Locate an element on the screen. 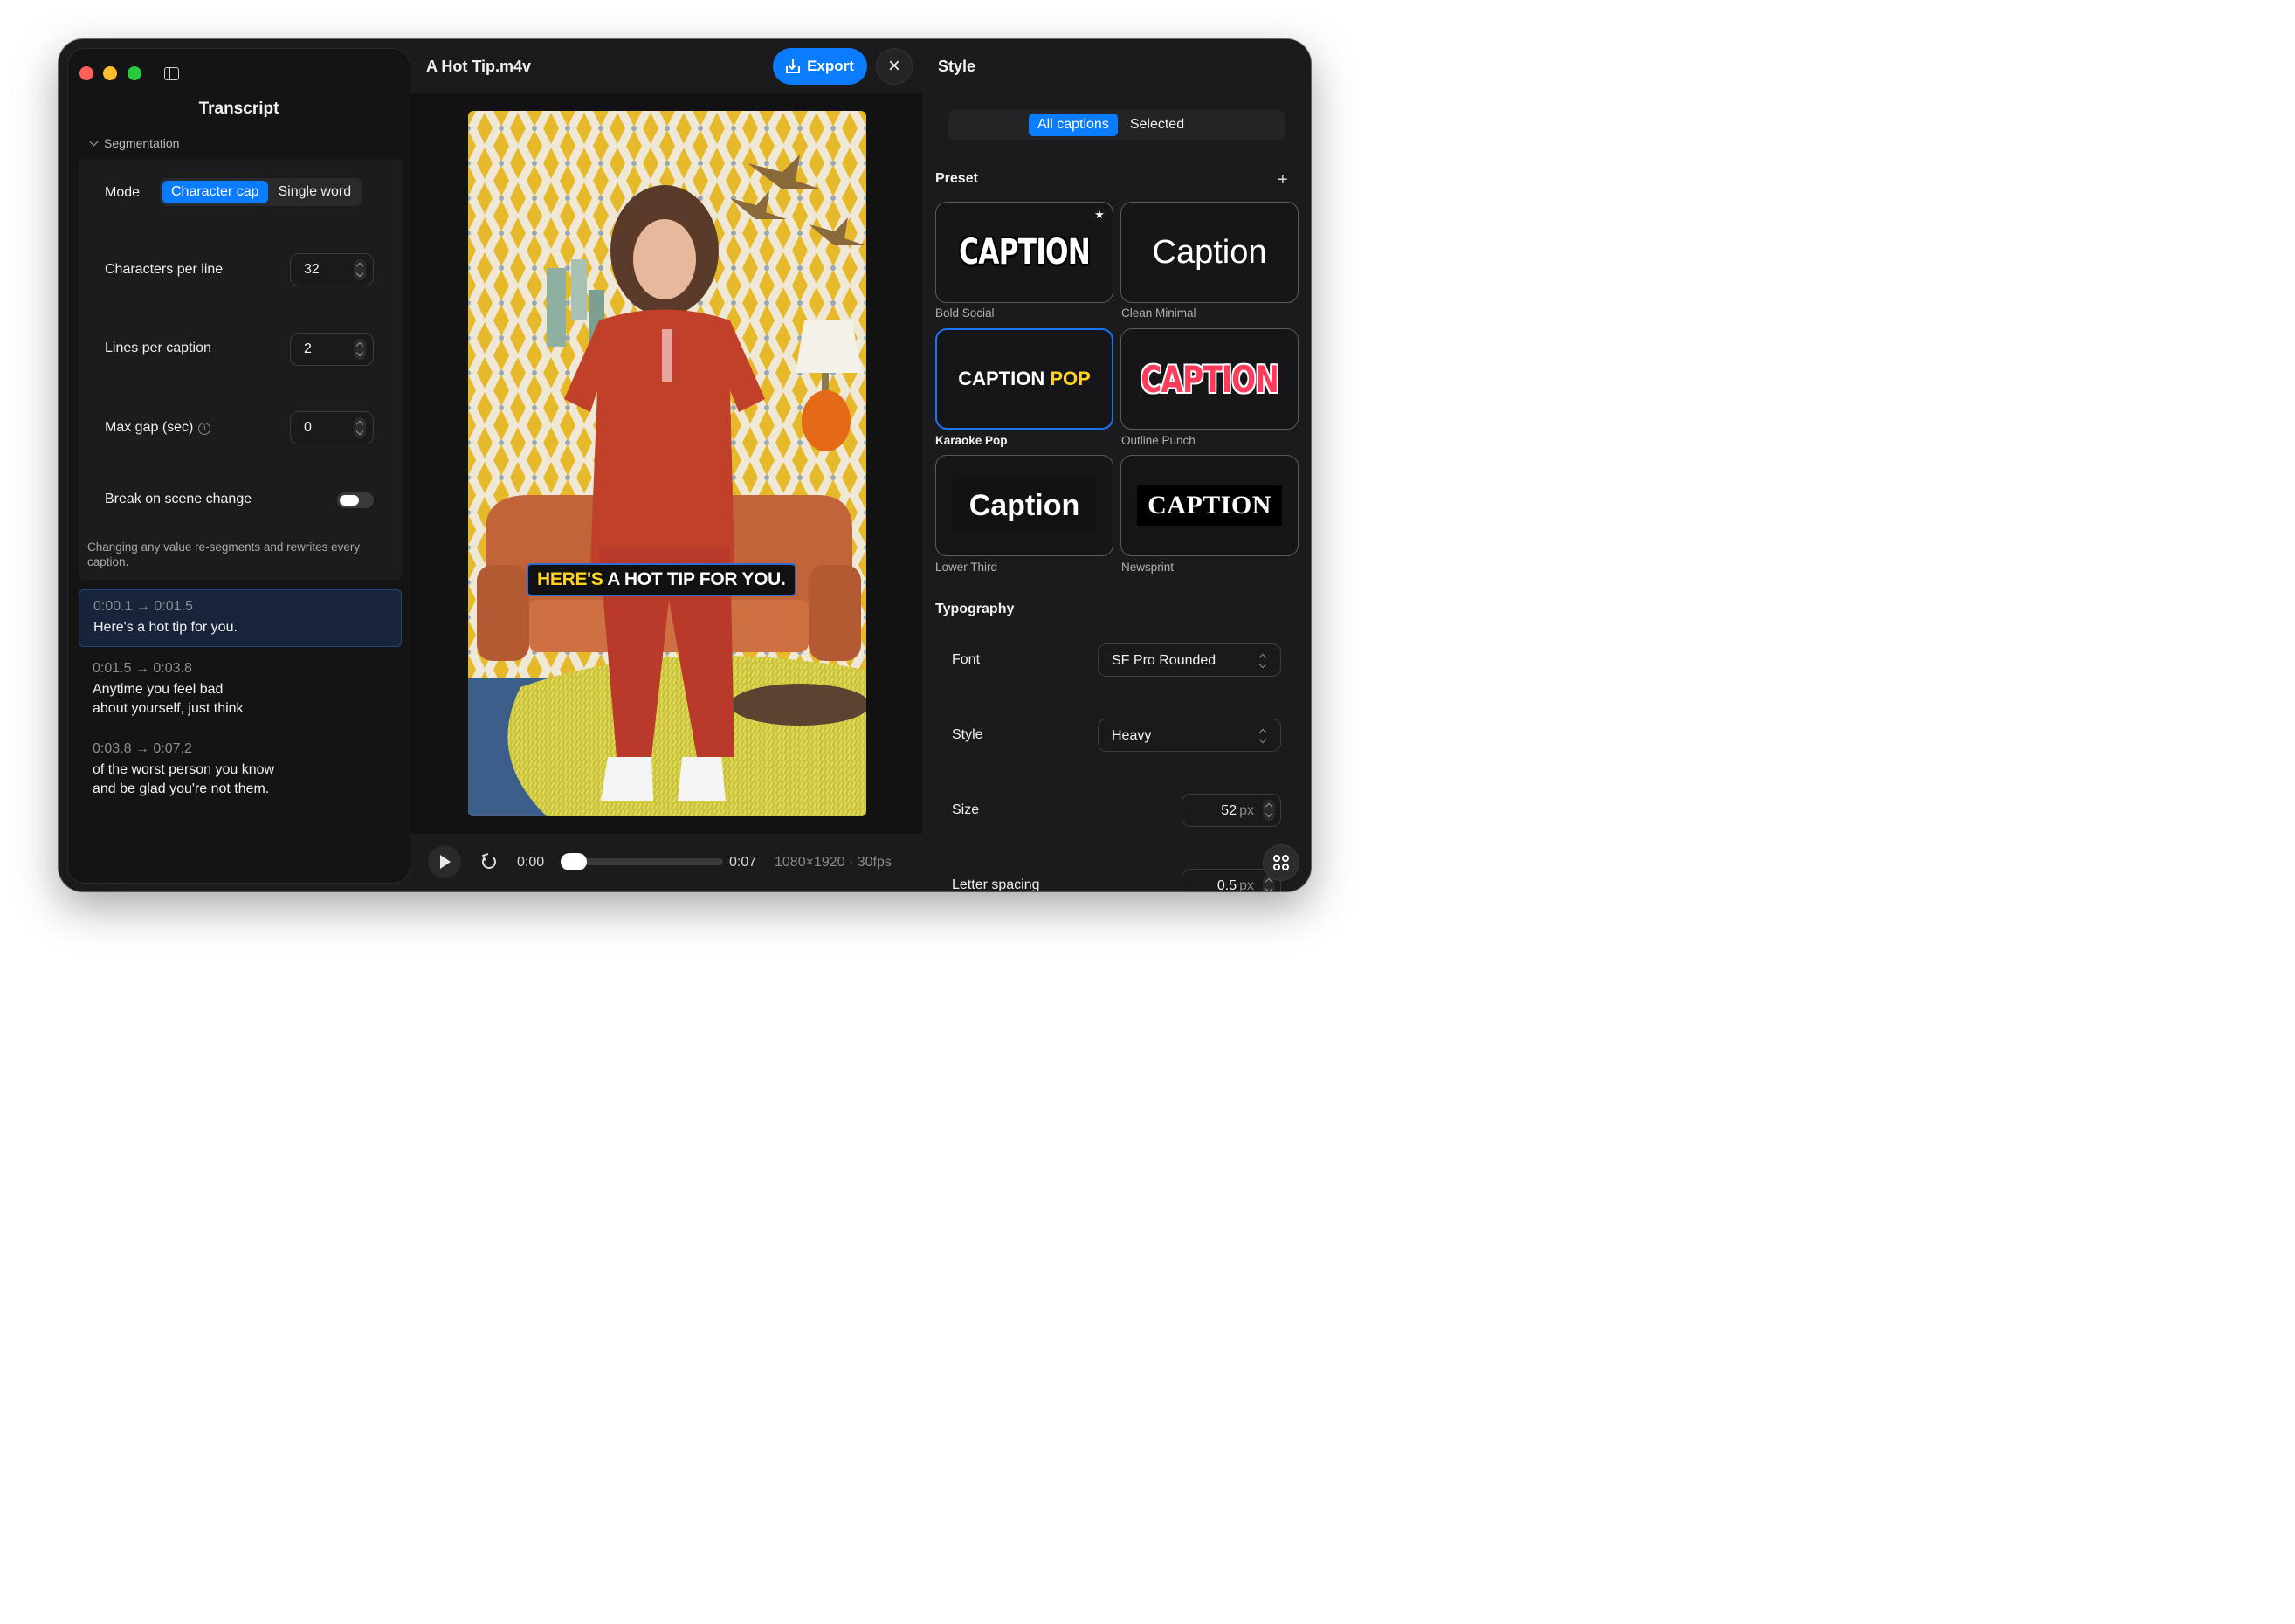 The height and width of the screenshot is (1624, 2295). play-button is located at coordinates (444, 861).